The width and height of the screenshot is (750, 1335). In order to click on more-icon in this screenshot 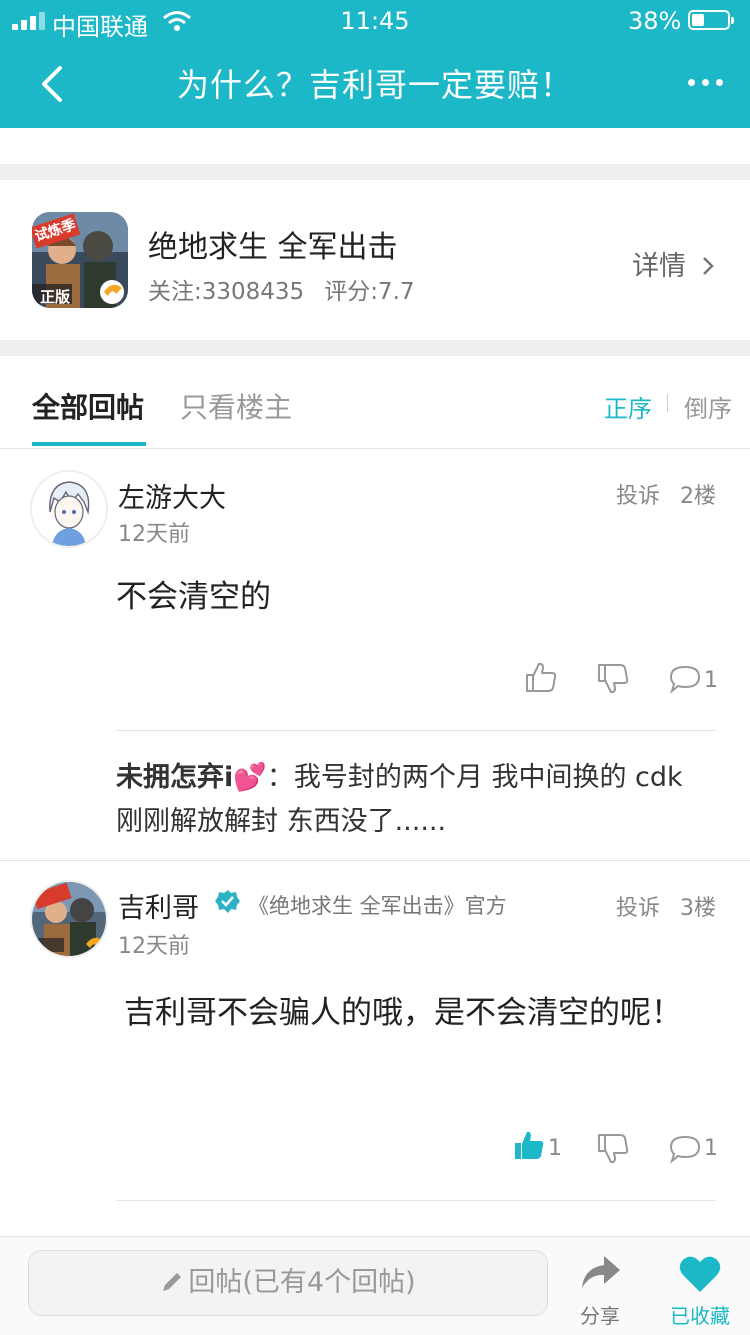, I will do `click(706, 82)`.